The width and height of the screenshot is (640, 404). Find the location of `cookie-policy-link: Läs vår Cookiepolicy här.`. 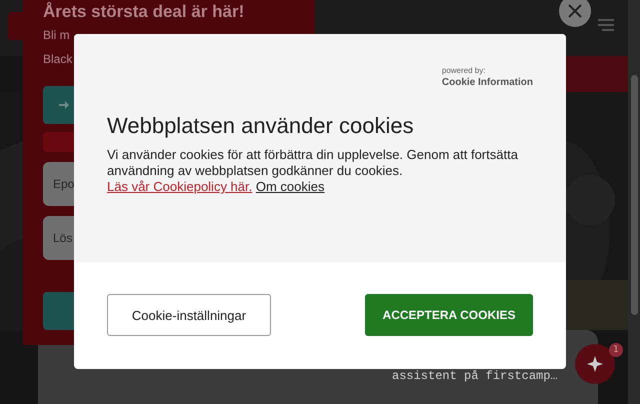

cookie-policy-link: Läs vår Cookiepolicy här. is located at coordinates (179, 186).